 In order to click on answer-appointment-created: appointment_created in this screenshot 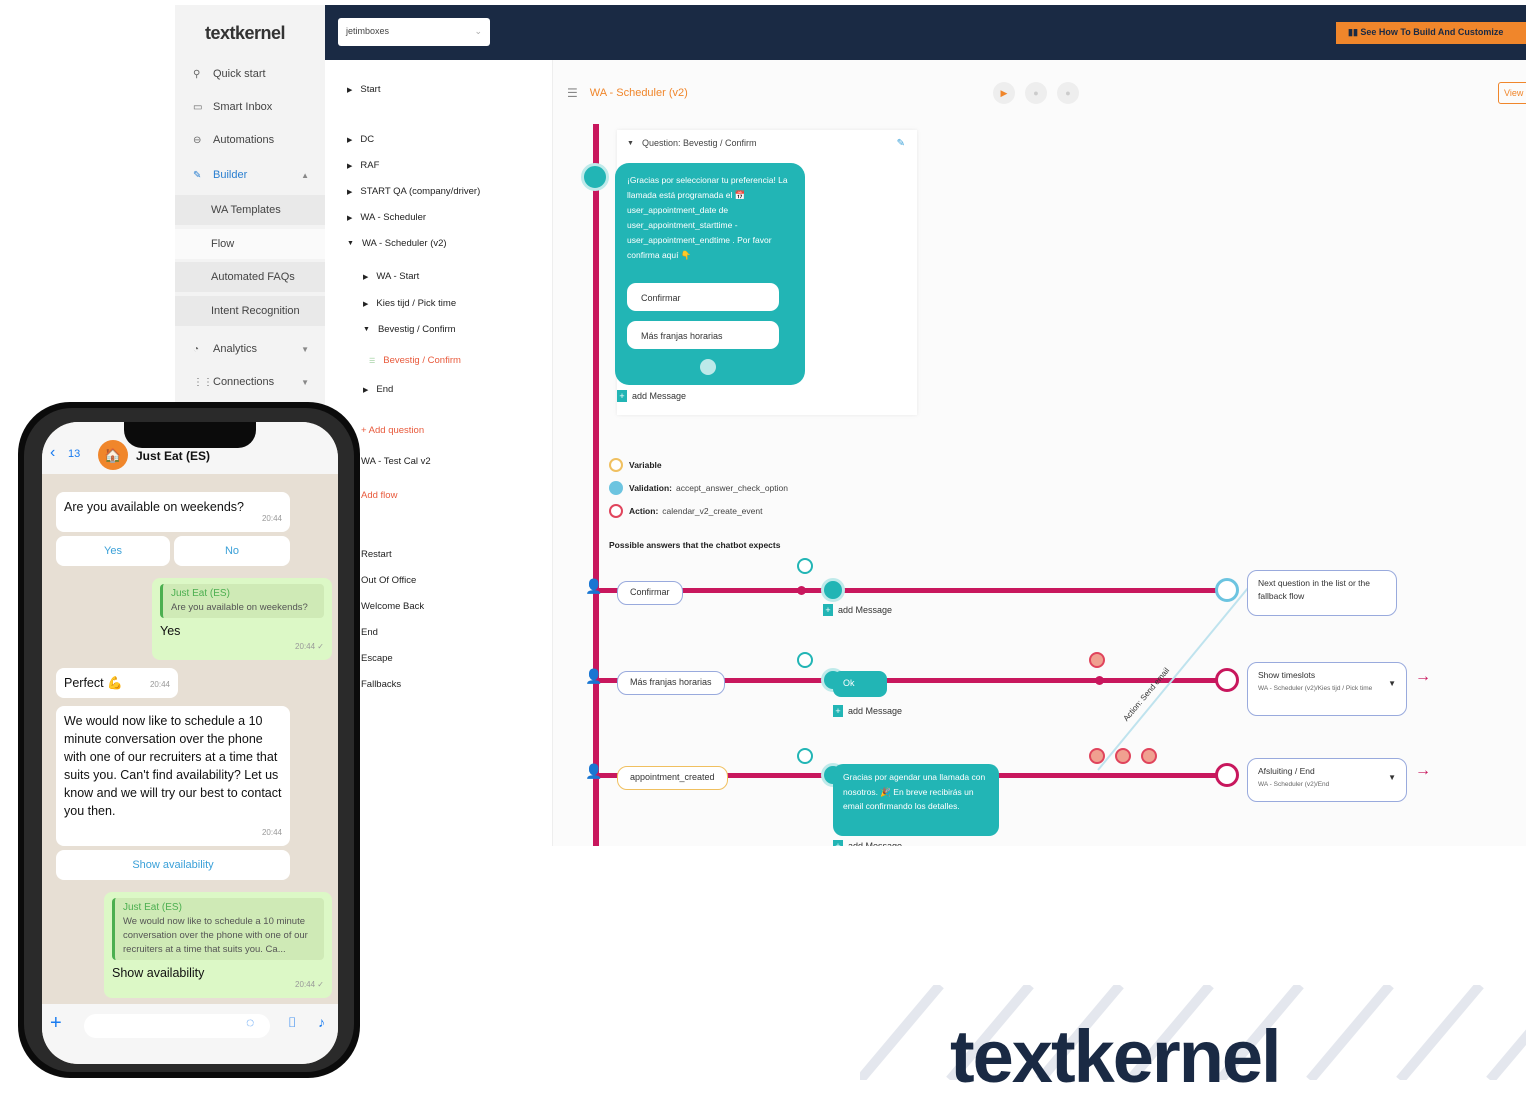, I will do `click(672, 778)`.